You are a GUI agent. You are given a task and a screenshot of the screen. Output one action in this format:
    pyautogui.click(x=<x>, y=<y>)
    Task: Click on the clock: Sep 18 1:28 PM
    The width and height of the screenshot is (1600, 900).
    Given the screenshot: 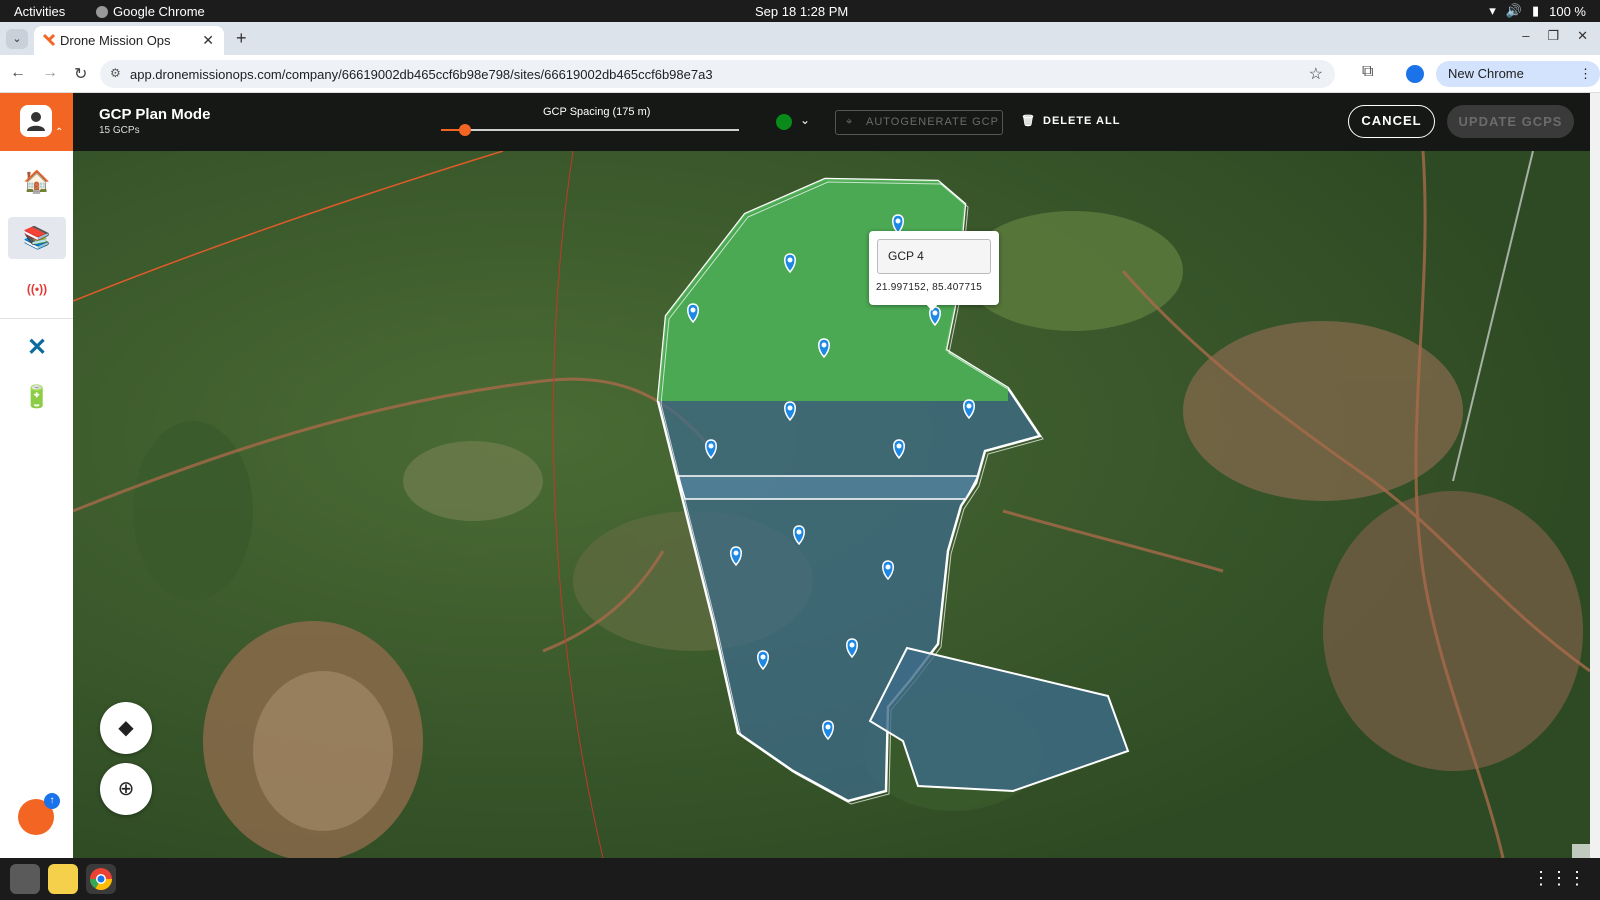 What is the action you would take?
    pyautogui.click(x=801, y=11)
    